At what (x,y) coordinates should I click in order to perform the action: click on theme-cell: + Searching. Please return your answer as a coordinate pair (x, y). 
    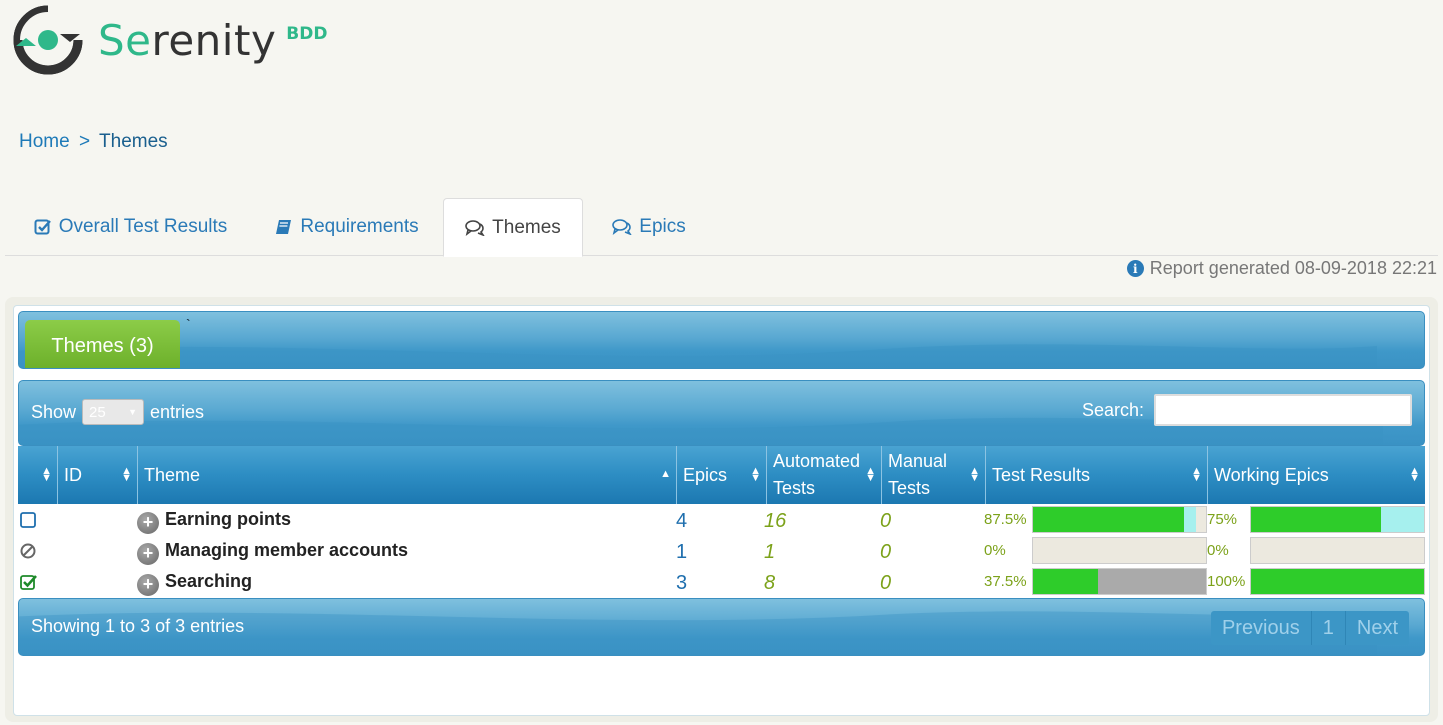
    Looking at the image, I should click on (194, 581).